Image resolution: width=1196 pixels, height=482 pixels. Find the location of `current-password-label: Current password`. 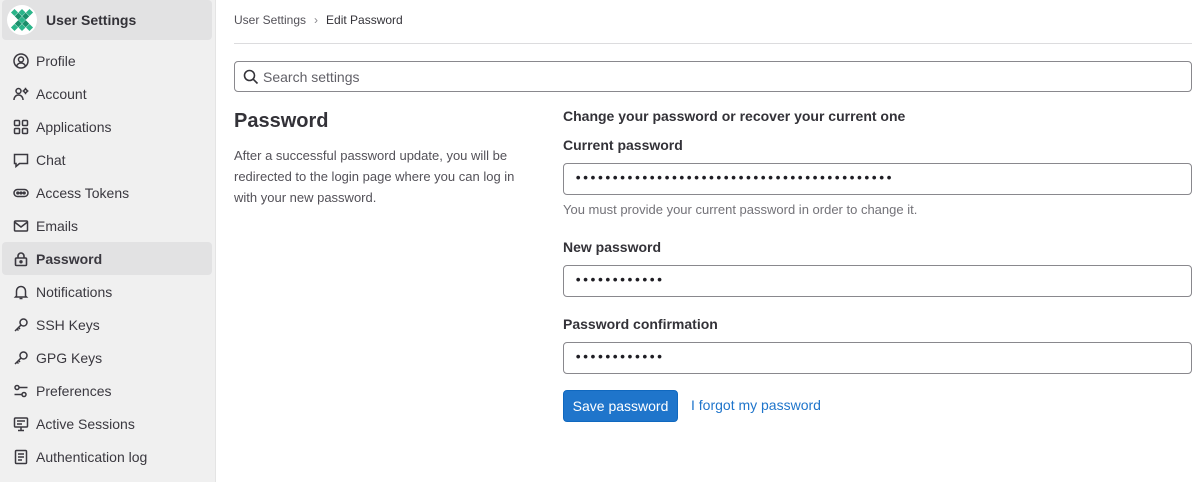

current-password-label: Current password is located at coordinates (623, 145).